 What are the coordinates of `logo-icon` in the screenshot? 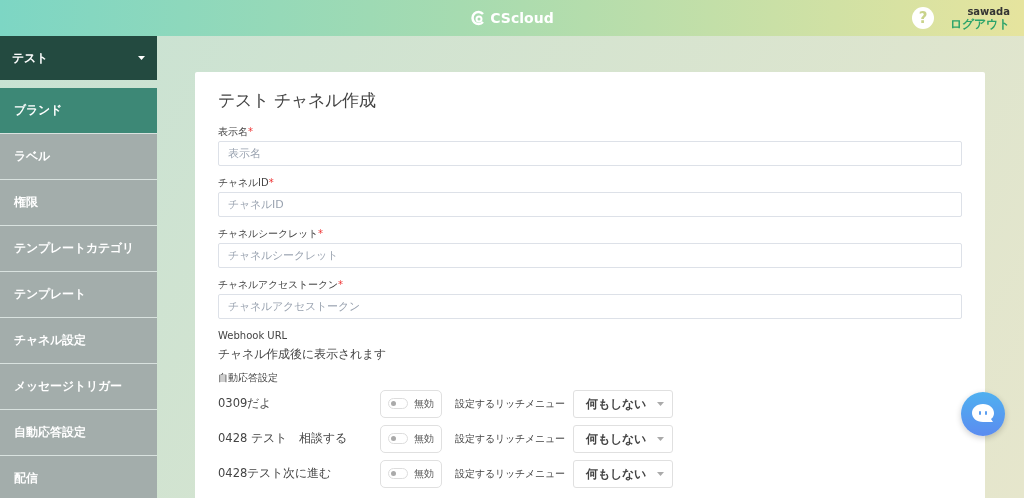 It's located at (478, 18).